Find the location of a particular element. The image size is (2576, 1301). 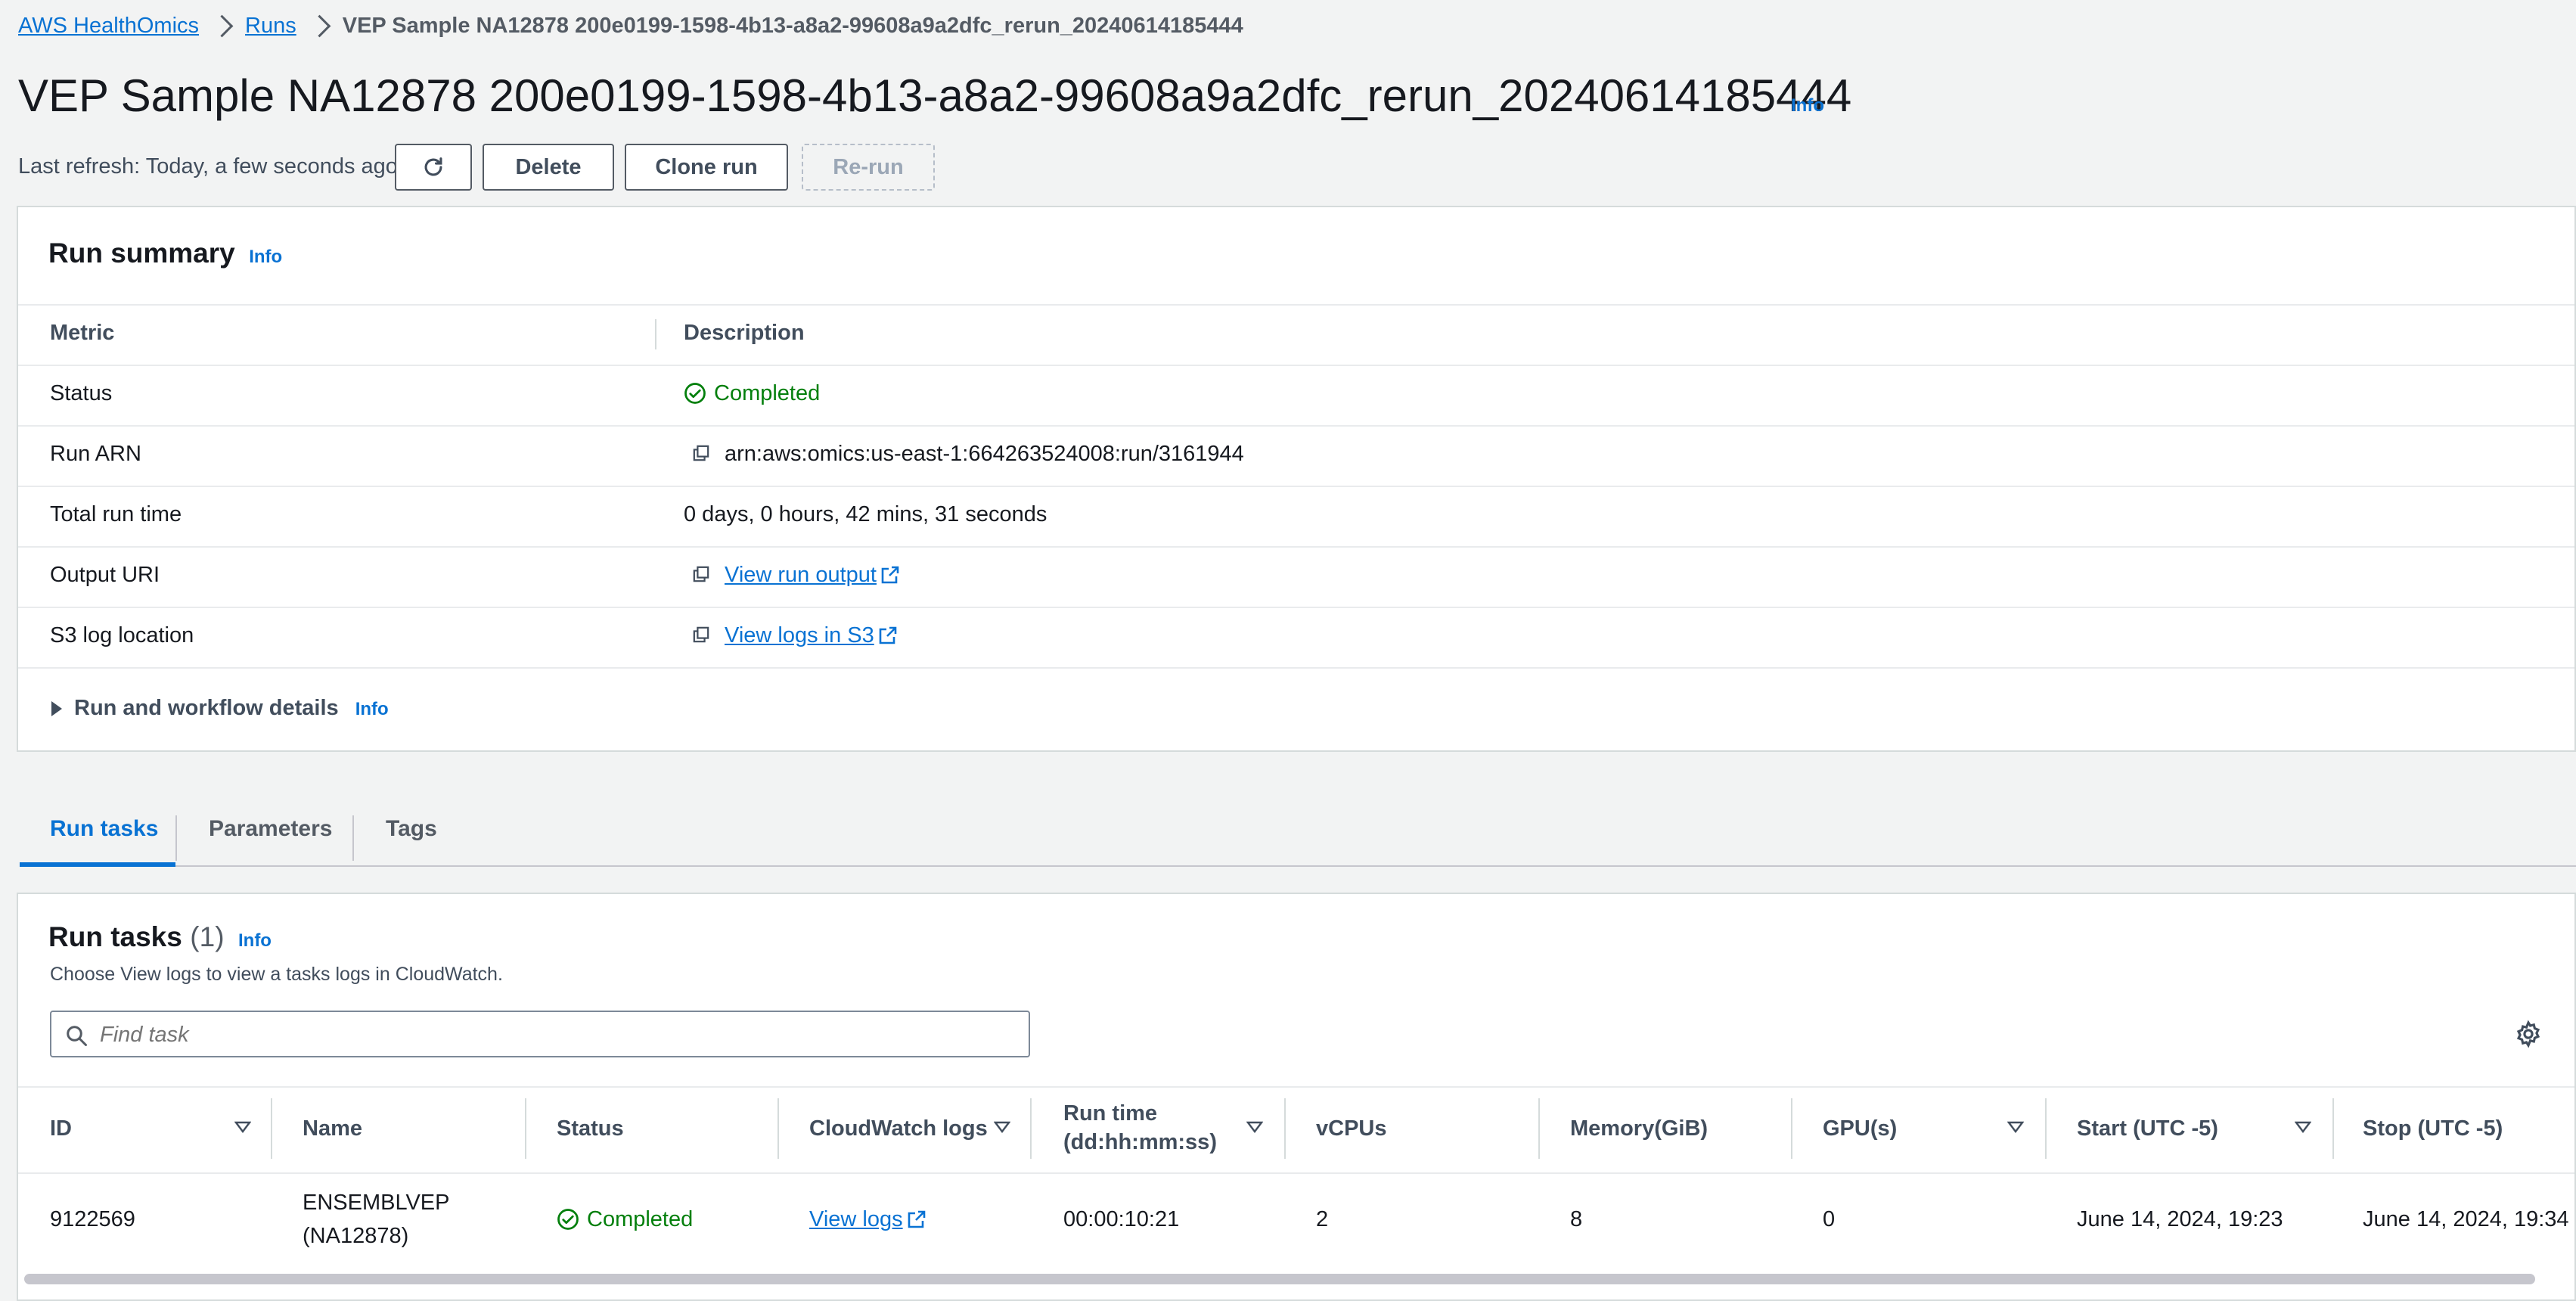

view-logs-link: View logs is located at coordinates (867, 1219).